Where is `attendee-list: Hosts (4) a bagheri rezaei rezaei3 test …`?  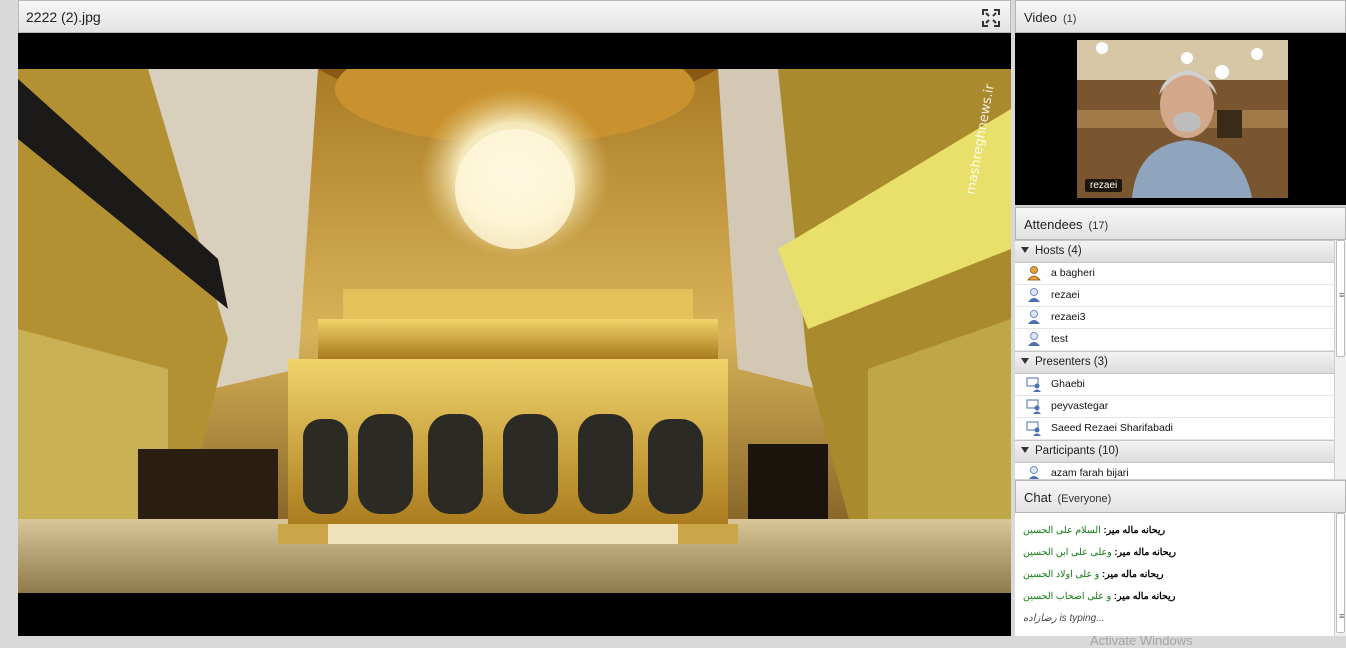
attendee-list: Hosts (4) a bagheri rezaei rezaei3 test … is located at coordinates (1174, 359).